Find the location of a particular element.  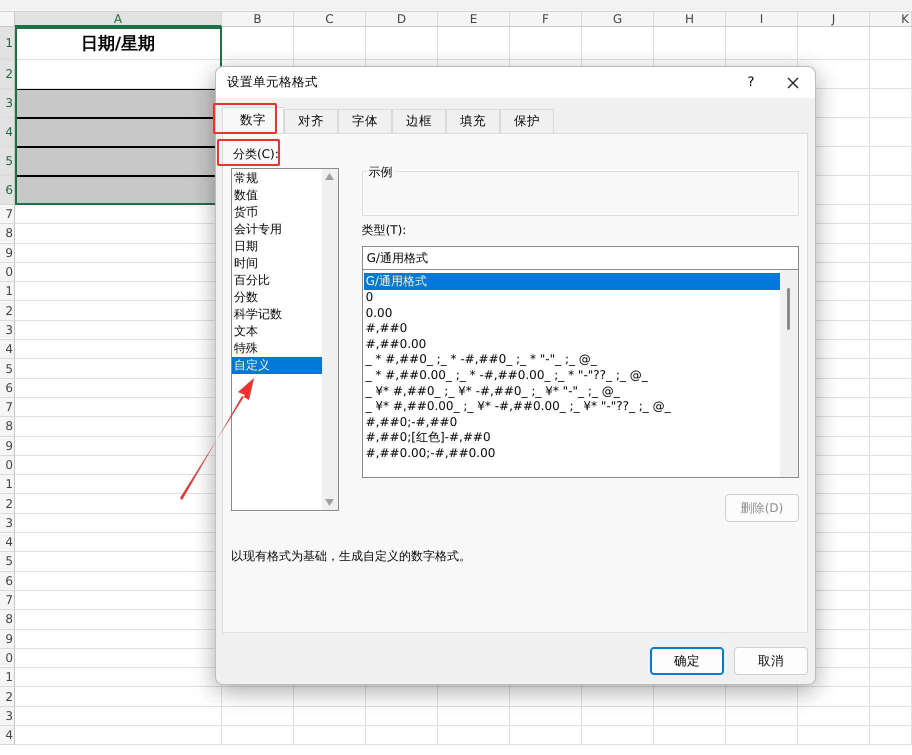

list-item: #,##0.00;-#,##0.00 is located at coordinates (572, 454).